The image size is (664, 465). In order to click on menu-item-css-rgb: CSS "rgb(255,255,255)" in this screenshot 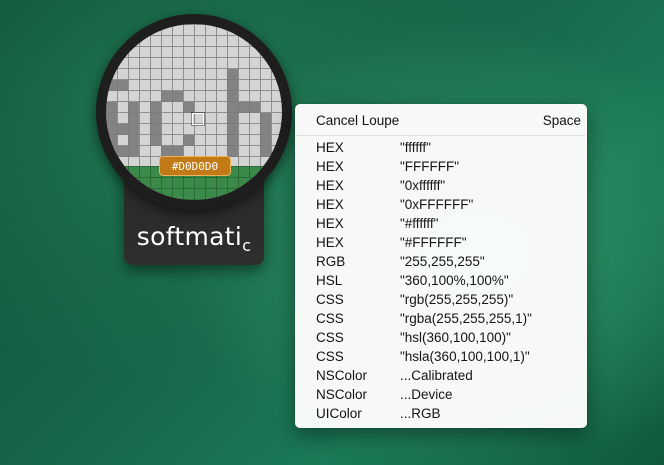, I will do `click(441, 299)`.